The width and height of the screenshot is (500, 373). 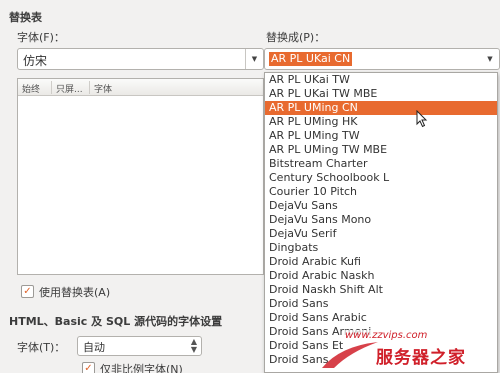 What do you see at coordinates (381, 248) in the screenshot?
I see `font-option: Dingbats` at bounding box center [381, 248].